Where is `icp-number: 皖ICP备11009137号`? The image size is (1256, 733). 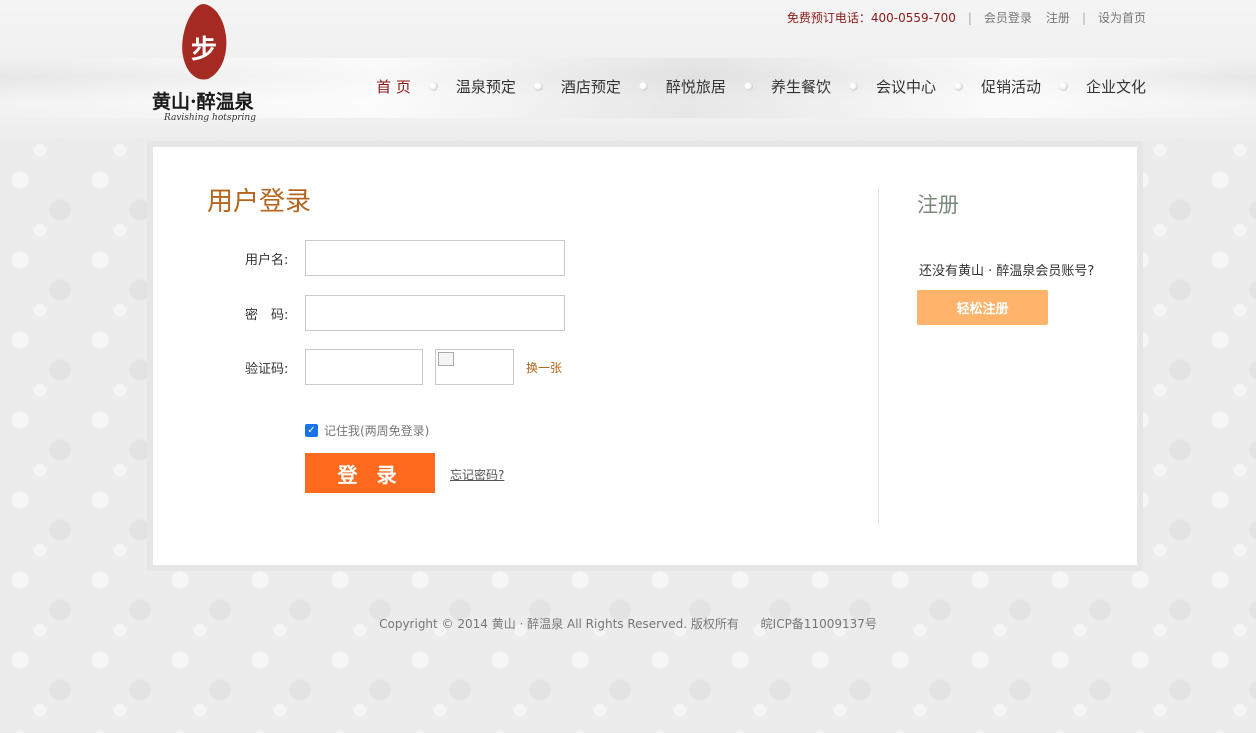 icp-number: 皖ICP备11009137号 is located at coordinates (818, 624).